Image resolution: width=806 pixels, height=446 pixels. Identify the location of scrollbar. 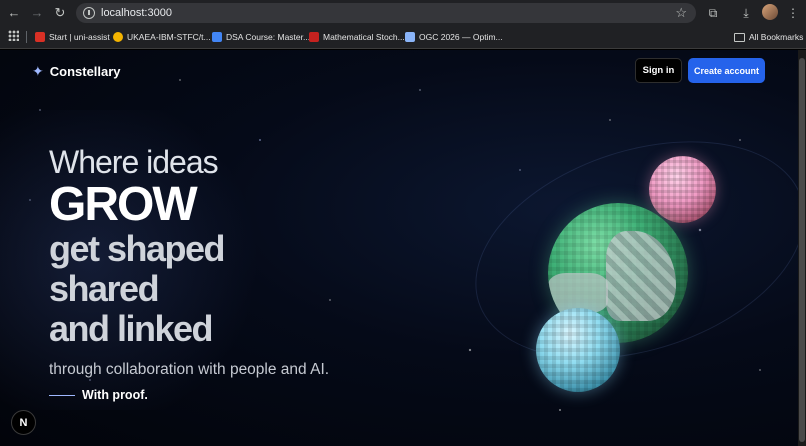
(802, 248).